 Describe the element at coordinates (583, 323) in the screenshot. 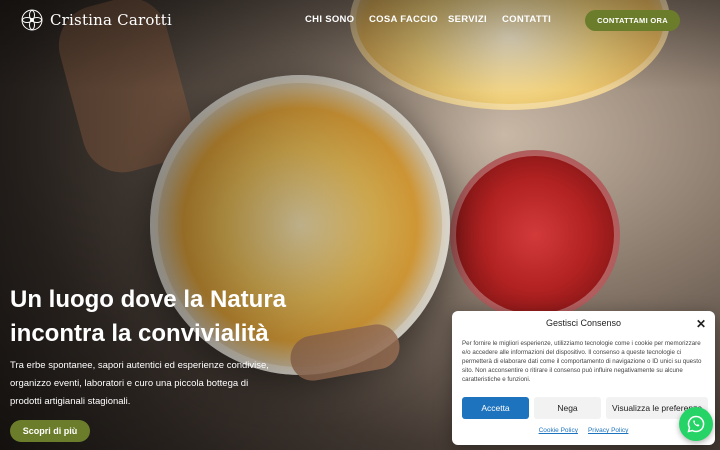

I see `consent-title: Gestisci Consenso` at that location.